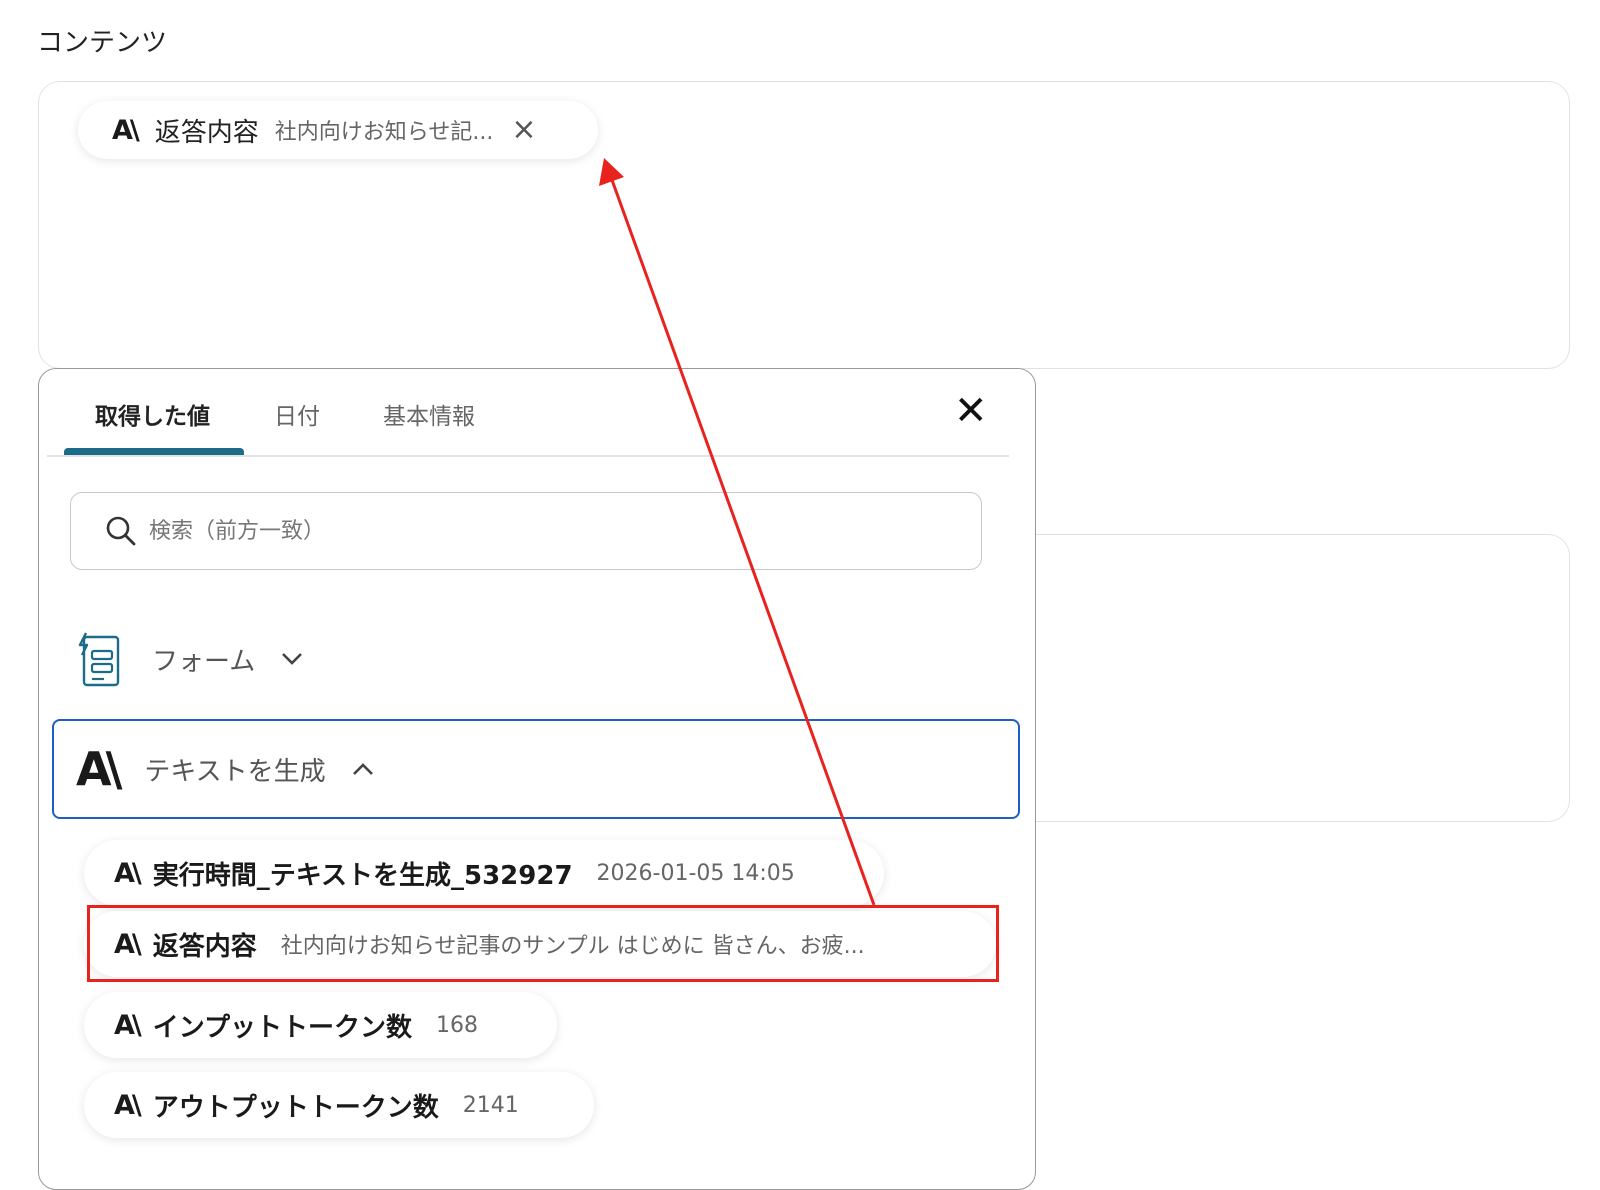  Describe the element at coordinates (362, 769) in the screenshot. I see `chevron-up-icon` at that location.